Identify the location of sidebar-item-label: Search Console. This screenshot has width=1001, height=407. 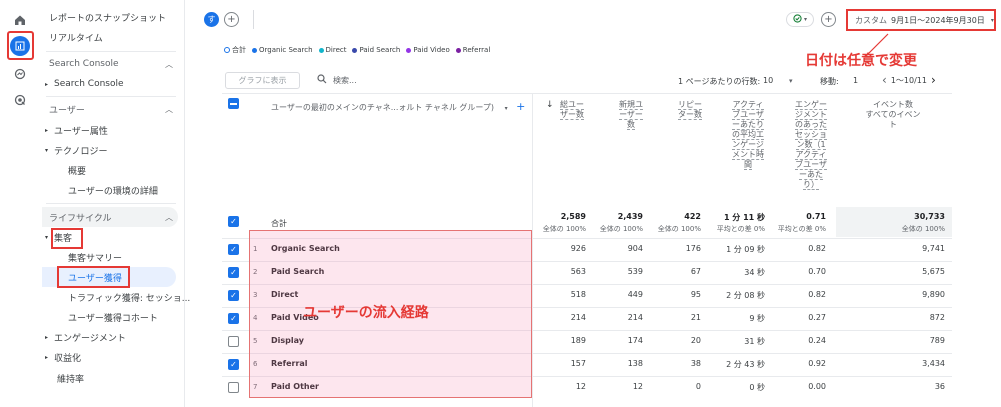
(89, 84).